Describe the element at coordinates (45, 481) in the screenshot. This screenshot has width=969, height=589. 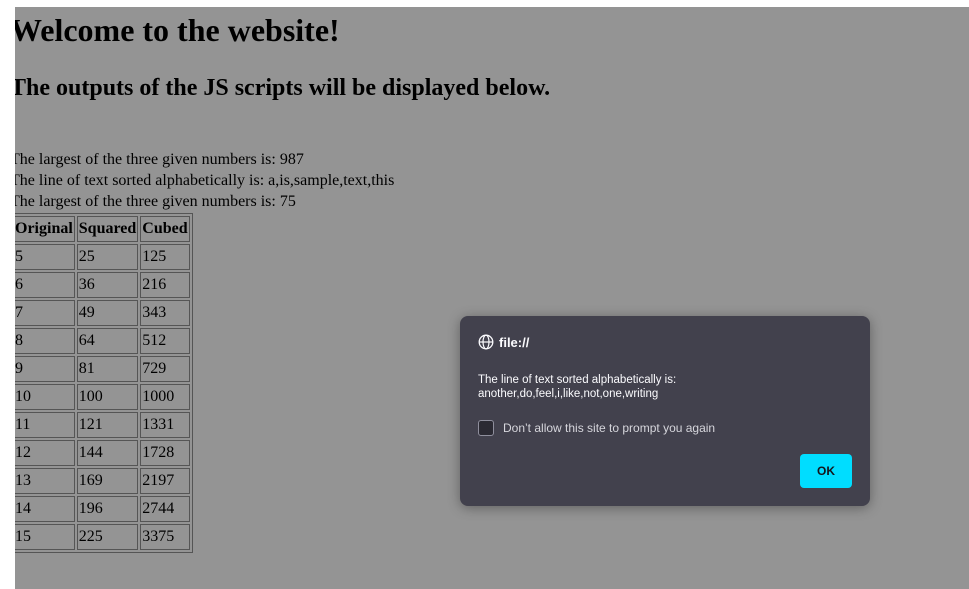
I see `table-cell: 13` at that location.